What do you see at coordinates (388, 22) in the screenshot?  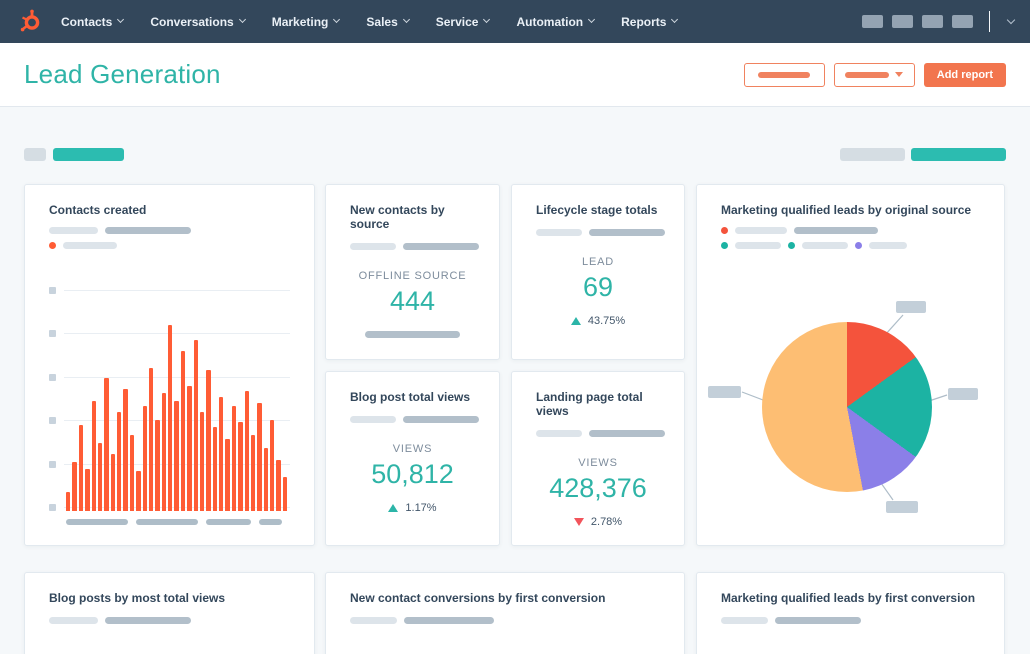 I see `nav-item-sales: Sales` at bounding box center [388, 22].